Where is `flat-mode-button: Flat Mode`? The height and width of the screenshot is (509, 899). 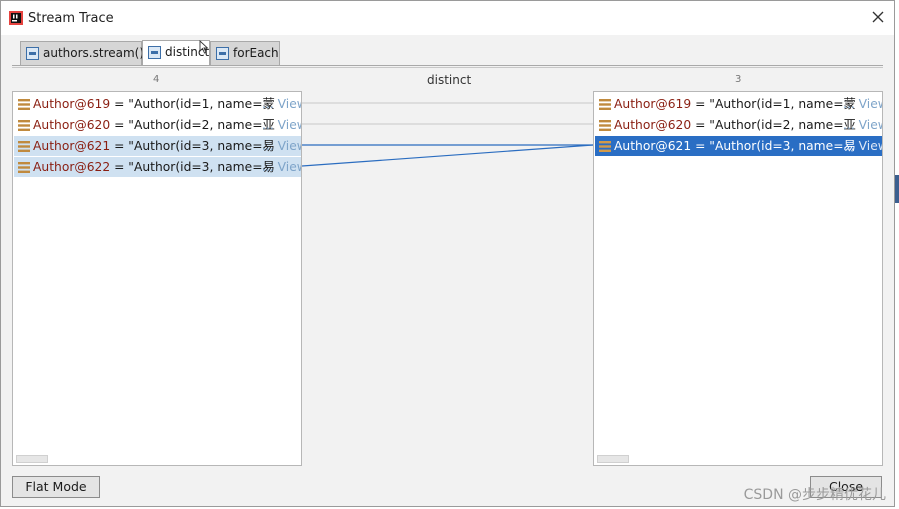 flat-mode-button: Flat Mode is located at coordinates (56, 487).